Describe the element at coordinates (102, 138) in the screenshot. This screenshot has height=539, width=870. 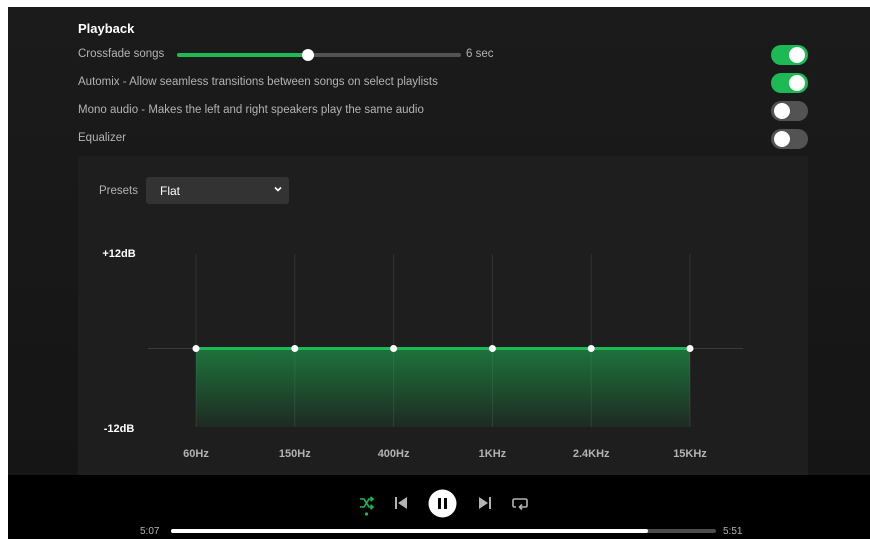
I see `equalizer-label: Equalizer` at that location.